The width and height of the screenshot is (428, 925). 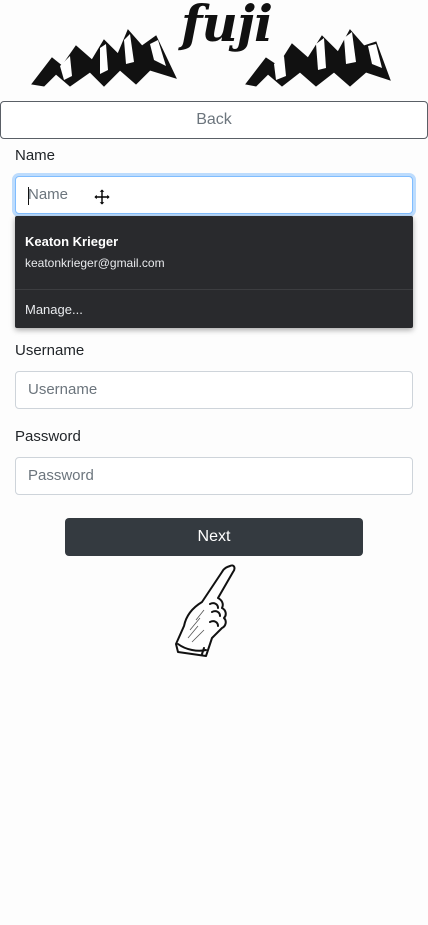 I want to click on username-placeholder: Username, so click(x=63, y=389).